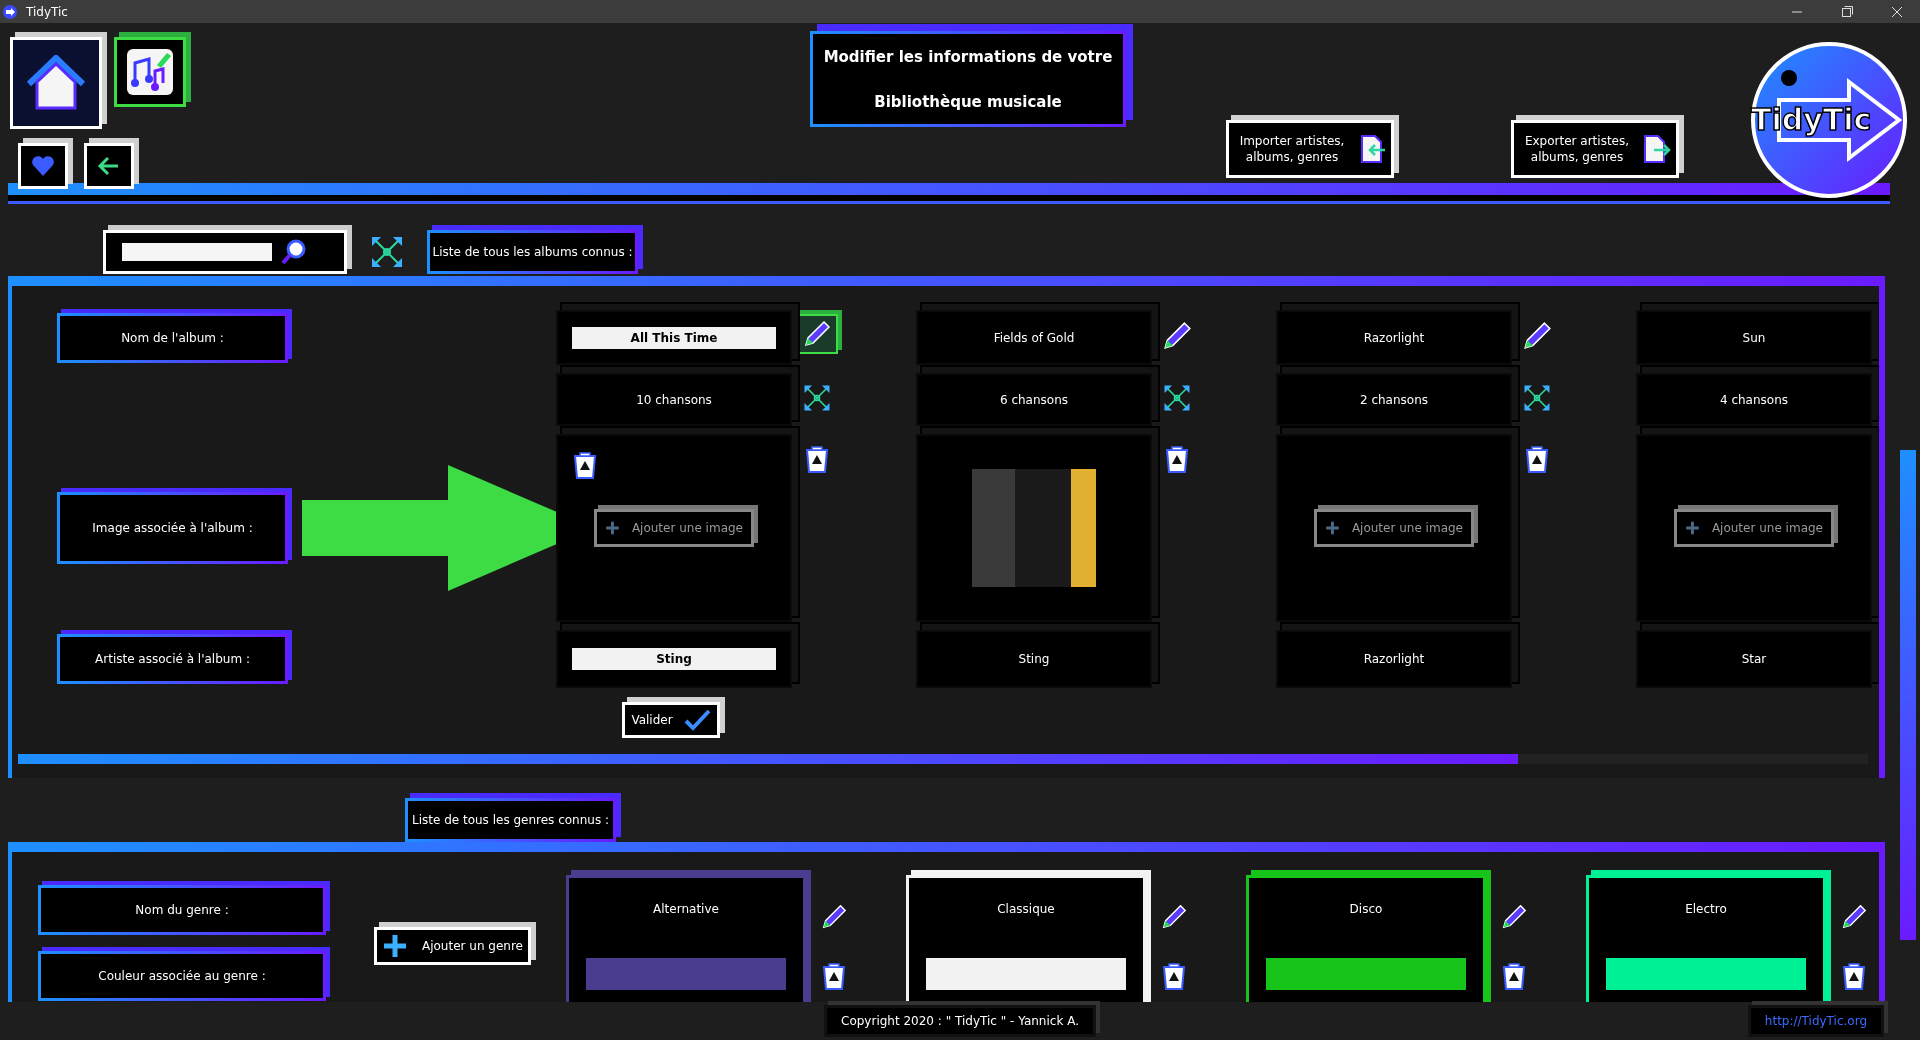 The image size is (1920, 1040). What do you see at coordinates (968, 56) in the screenshot?
I see `page-title: Modifier les informations de votre` at bounding box center [968, 56].